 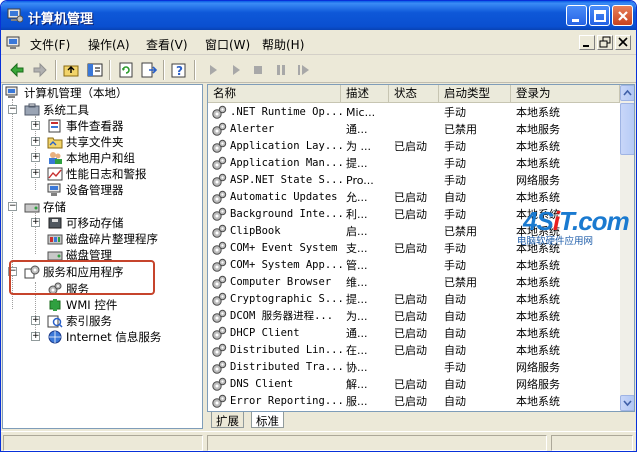 I want to click on tab-extended: 扩展, so click(x=227, y=420).